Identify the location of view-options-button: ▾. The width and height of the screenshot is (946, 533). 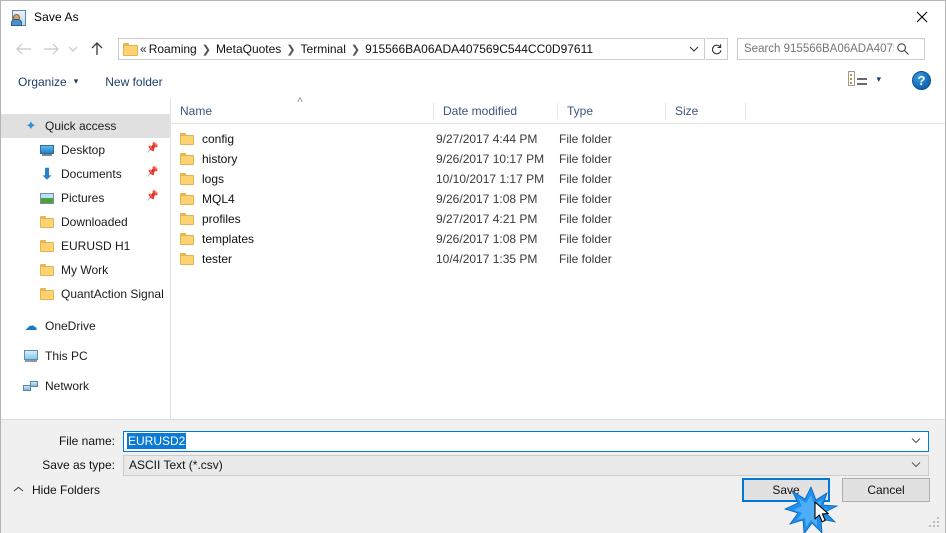
(864, 79).